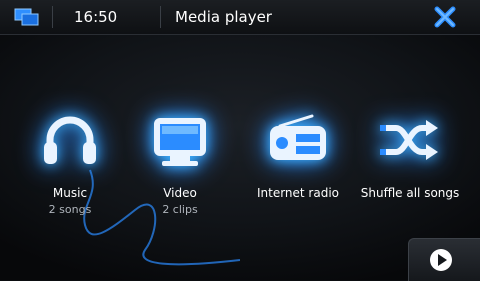 This screenshot has height=281, width=480. Describe the element at coordinates (70, 209) in the screenshot. I see `app-count: 2 songs` at that location.